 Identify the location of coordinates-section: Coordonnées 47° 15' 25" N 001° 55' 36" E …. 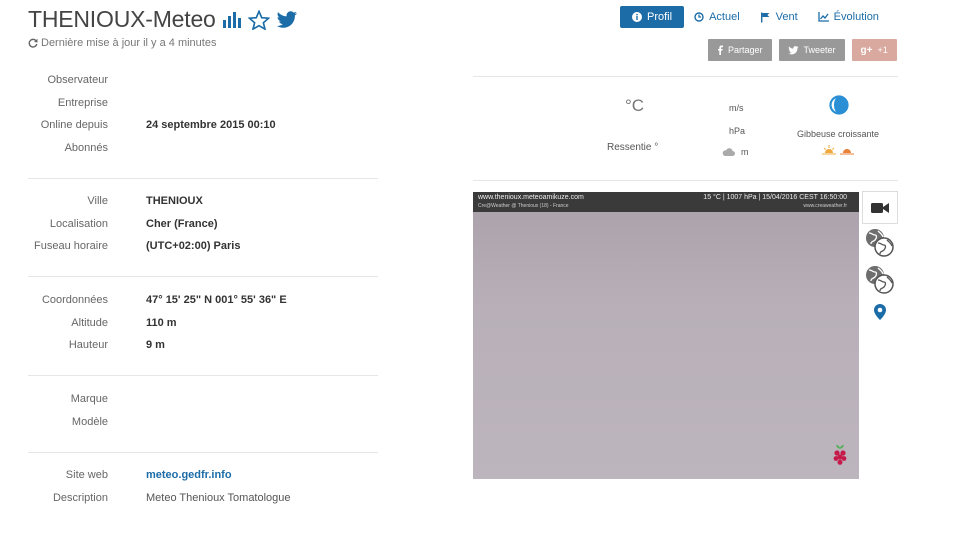
(203, 323).